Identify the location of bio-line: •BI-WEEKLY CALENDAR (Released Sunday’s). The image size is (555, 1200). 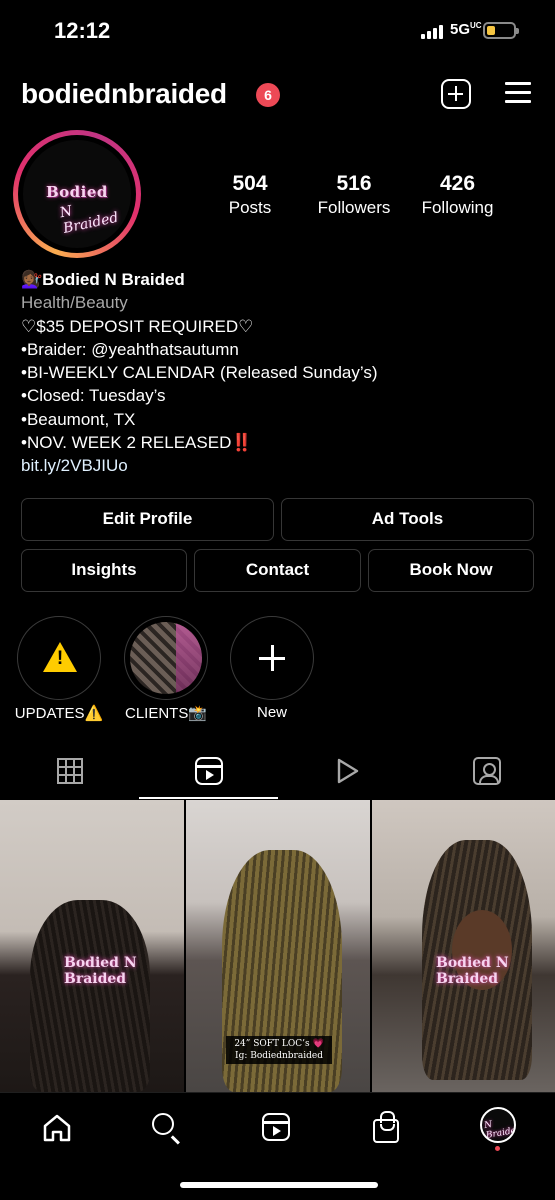
(199, 373).